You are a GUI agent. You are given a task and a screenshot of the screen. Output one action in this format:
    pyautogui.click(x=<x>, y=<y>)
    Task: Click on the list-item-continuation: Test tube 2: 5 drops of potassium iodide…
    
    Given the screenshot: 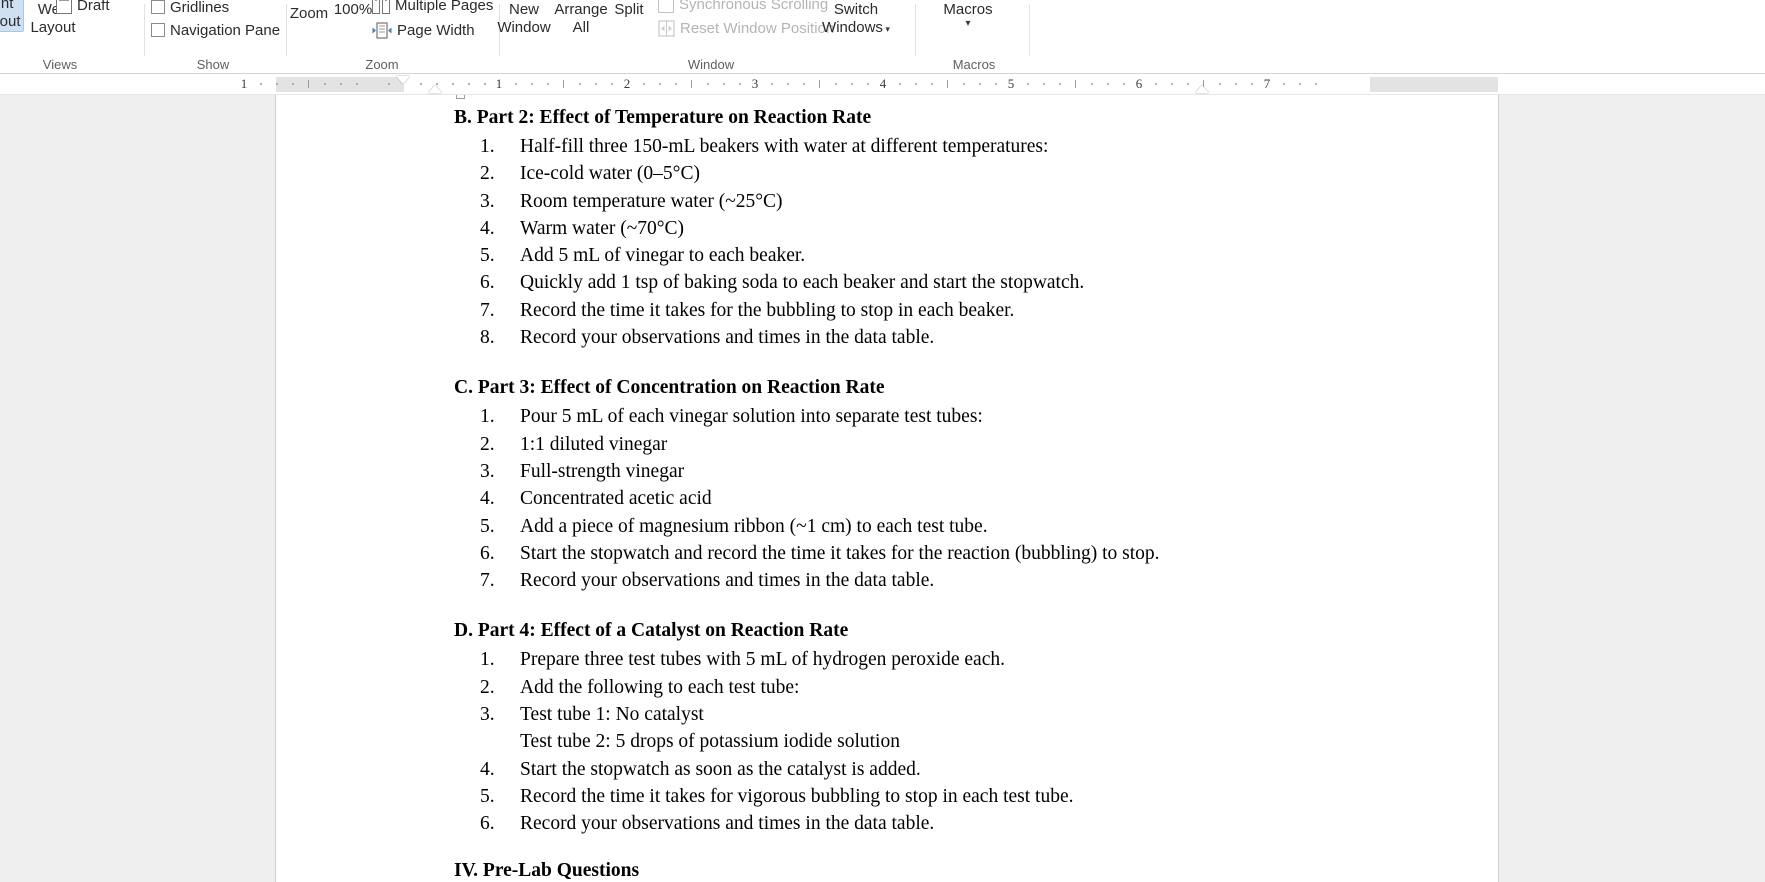 What is the action you would take?
    pyautogui.click(x=887, y=741)
    